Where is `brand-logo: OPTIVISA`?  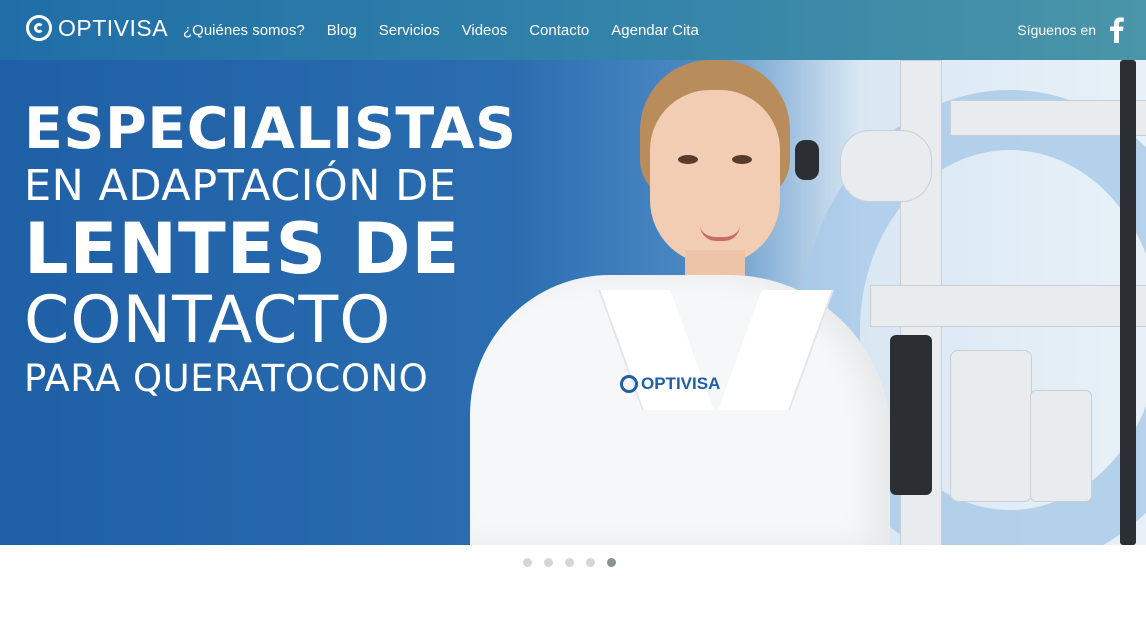 brand-logo: OPTIVISA is located at coordinates (97, 28).